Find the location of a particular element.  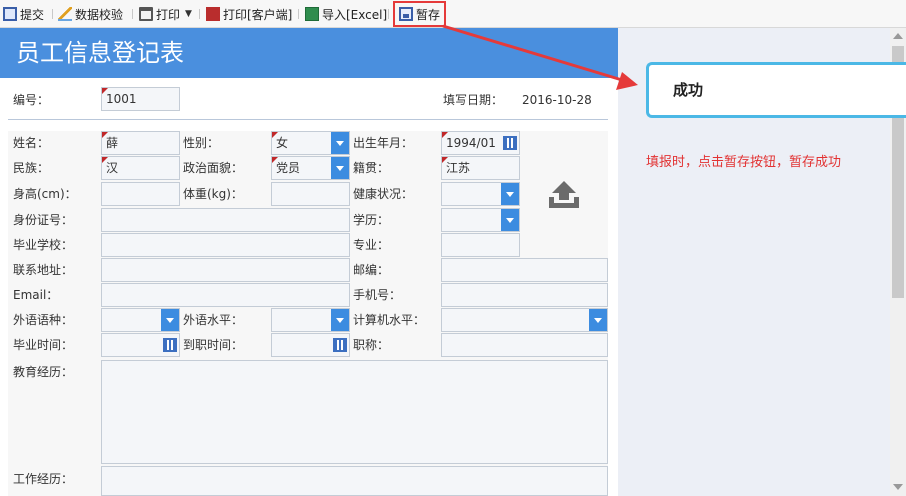

print-button: 打印 ▼ is located at coordinates (165, 14).